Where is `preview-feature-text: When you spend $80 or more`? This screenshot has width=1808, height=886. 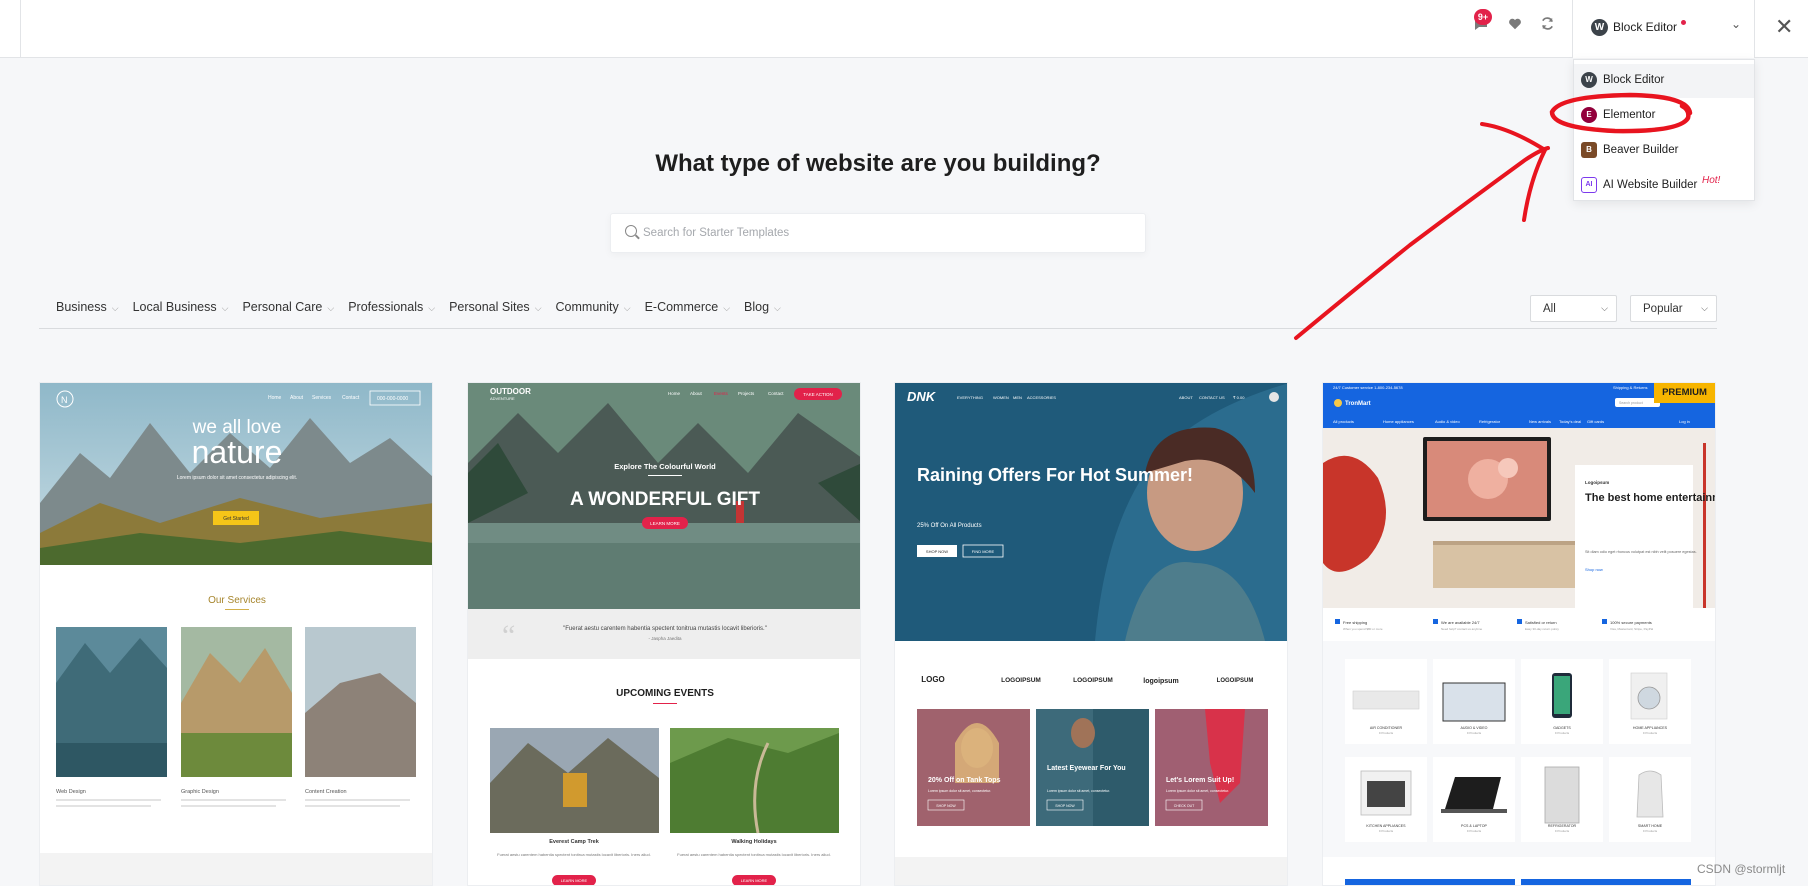 preview-feature-text: When you spend $80 or more is located at coordinates (1363, 629).